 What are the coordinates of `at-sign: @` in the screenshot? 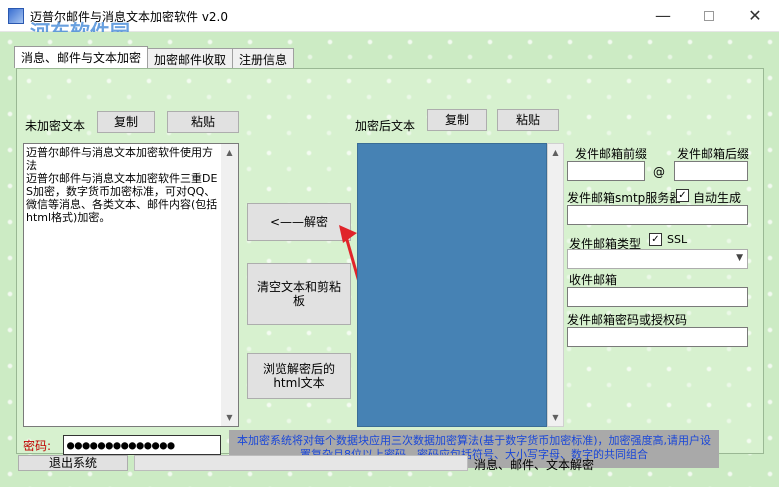 It's located at (659, 172).